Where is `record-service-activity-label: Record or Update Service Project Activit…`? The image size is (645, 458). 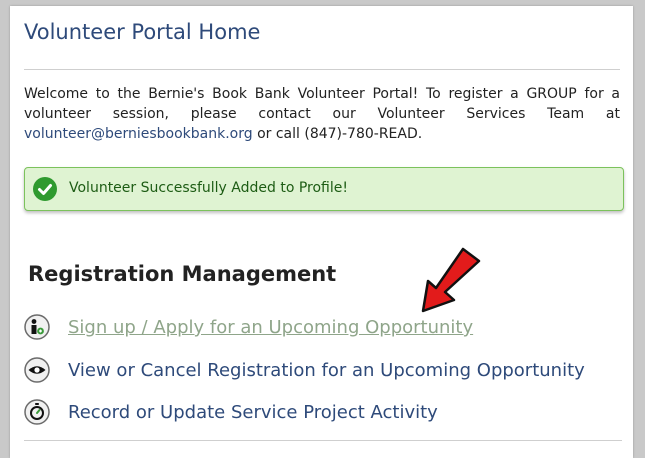 record-service-activity-label: Record or Update Service Project Activit… is located at coordinates (253, 412).